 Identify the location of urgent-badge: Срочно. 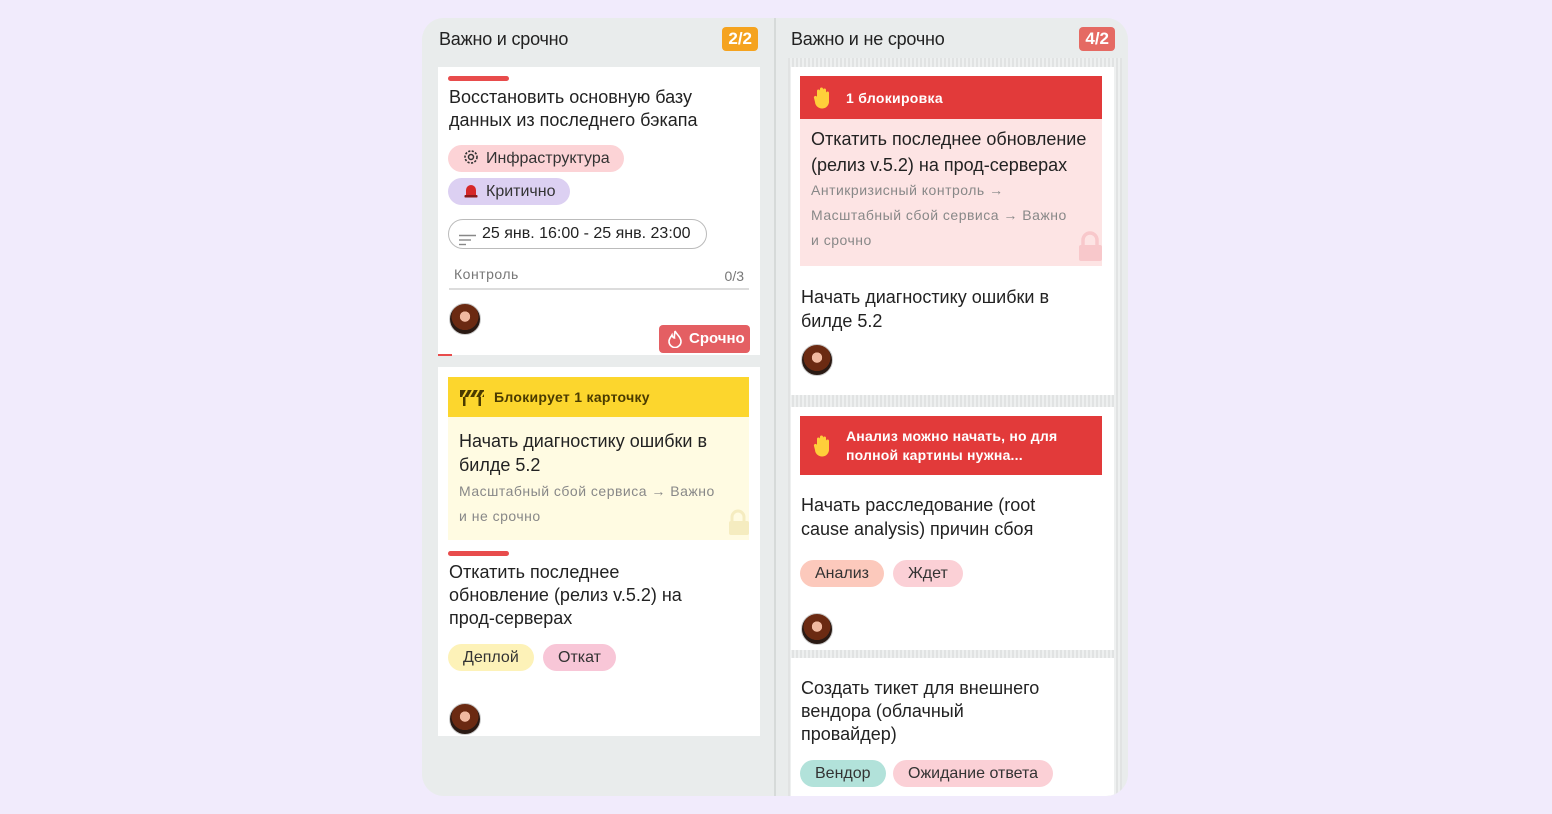
(704, 339).